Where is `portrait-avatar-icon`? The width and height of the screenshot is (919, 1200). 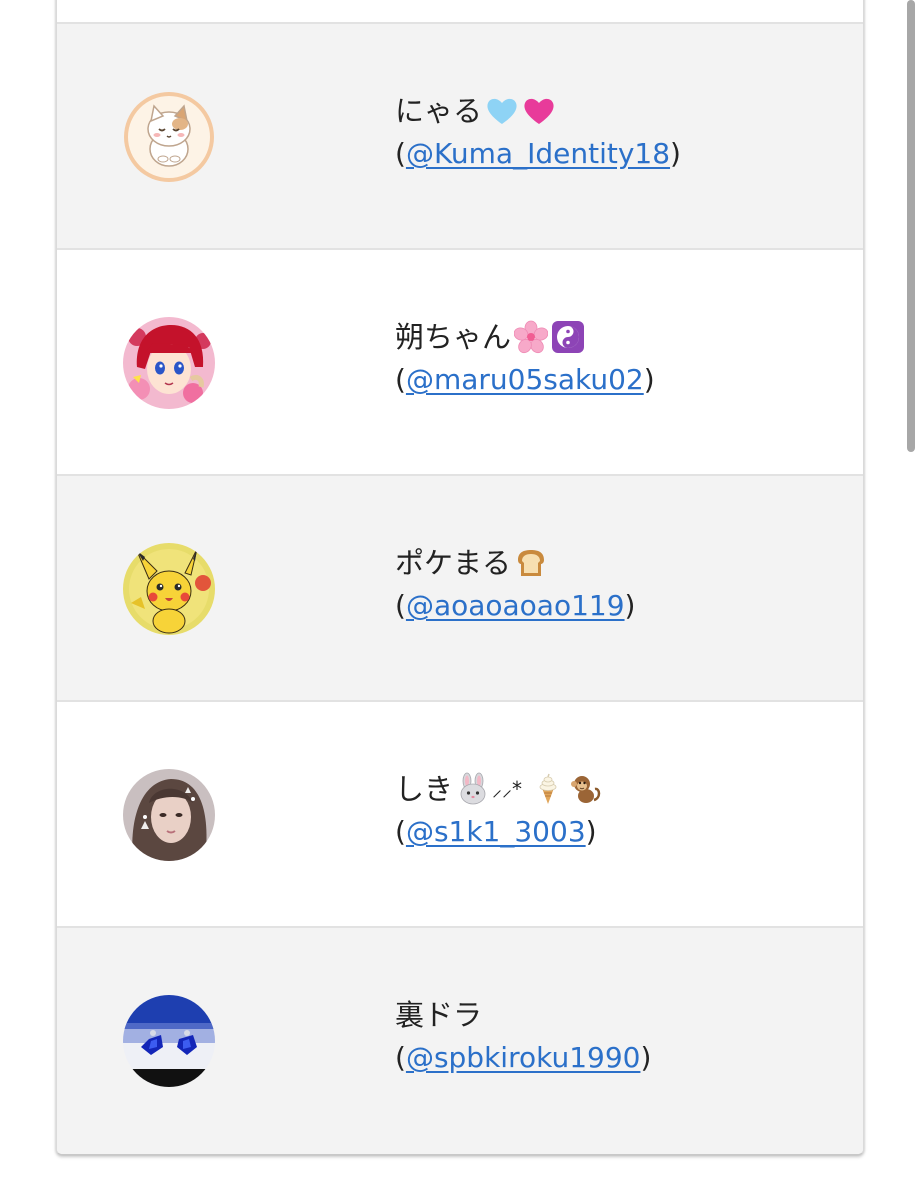 portrait-avatar-icon is located at coordinates (169, 815).